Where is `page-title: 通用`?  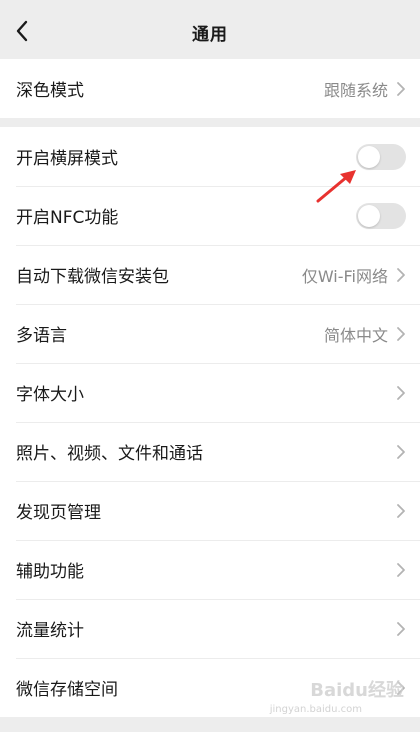 page-title: 通用 is located at coordinates (210, 35).